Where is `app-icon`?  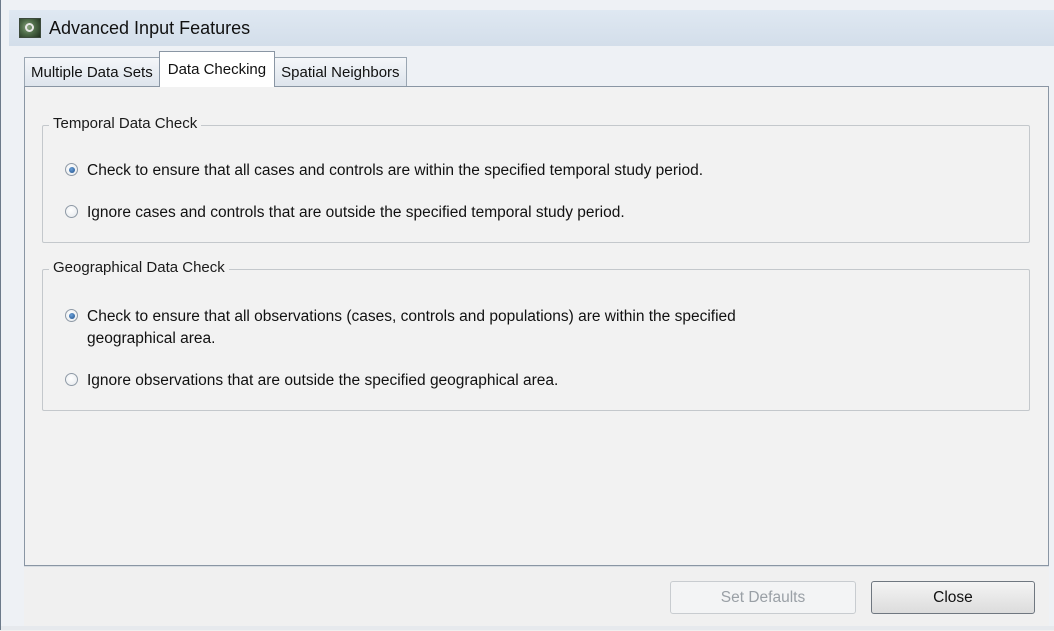
app-icon is located at coordinates (30, 28).